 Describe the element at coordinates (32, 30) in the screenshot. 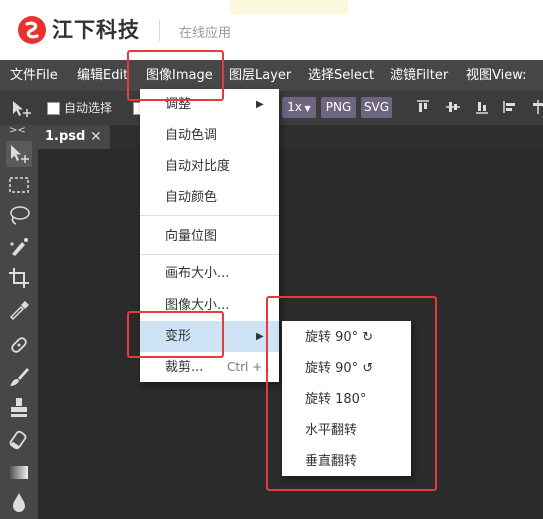

I see `logo-icon` at that location.